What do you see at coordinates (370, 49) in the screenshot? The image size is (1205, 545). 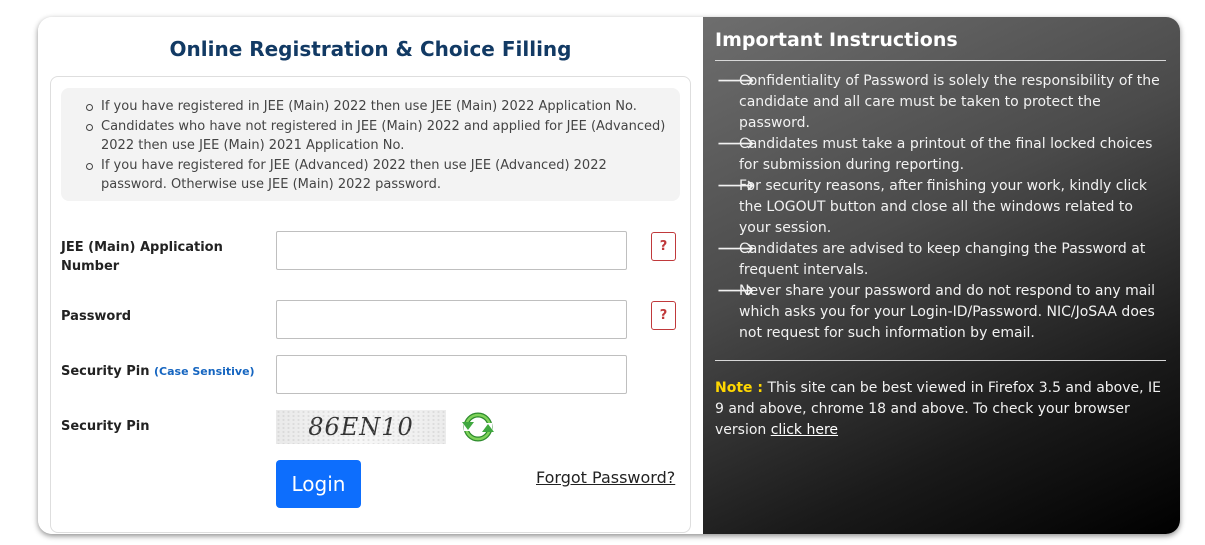 I see `page-title: Online Registration & Choice Filling` at bounding box center [370, 49].